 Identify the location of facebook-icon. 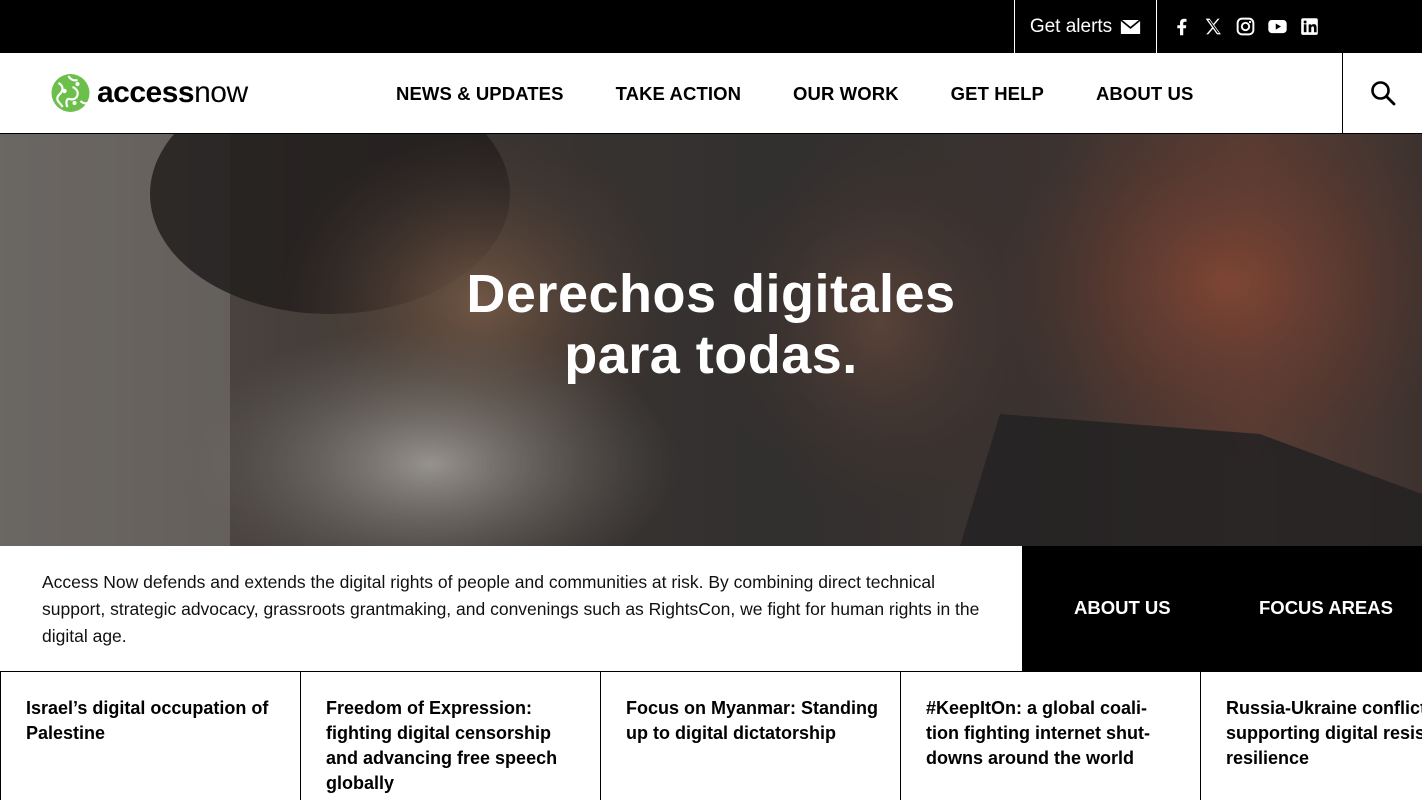
(1181, 27).